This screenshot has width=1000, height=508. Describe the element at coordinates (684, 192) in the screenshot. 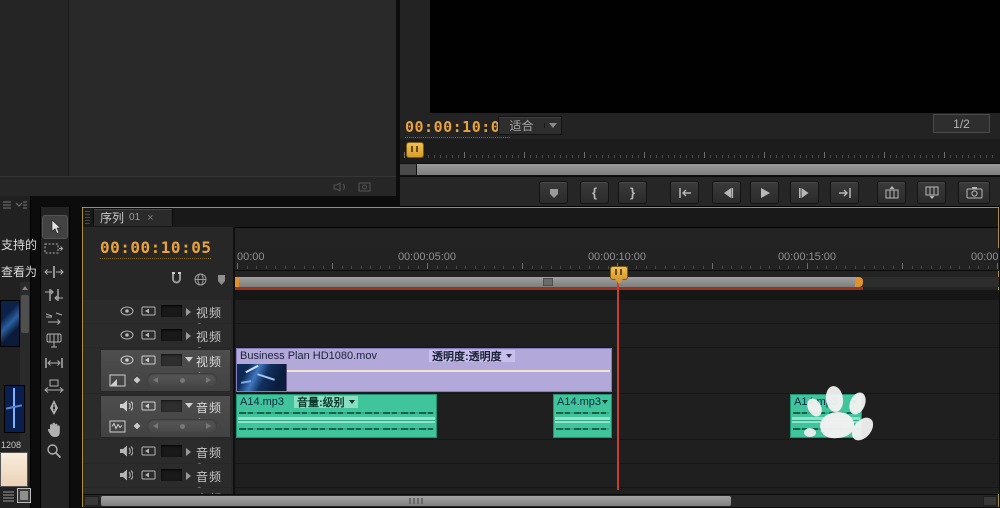

I see `go-to-in-button` at that location.